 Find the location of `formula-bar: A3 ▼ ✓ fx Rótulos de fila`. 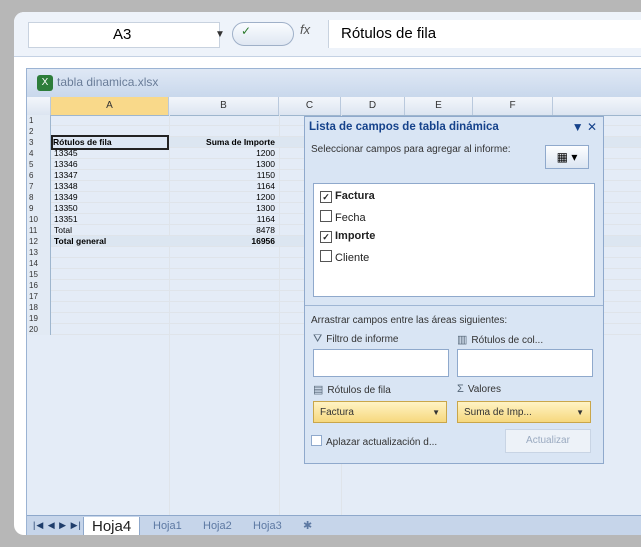

formula-bar: A3 ▼ ✓ fx Rótulos de fila is located at coordinates (327, 34).